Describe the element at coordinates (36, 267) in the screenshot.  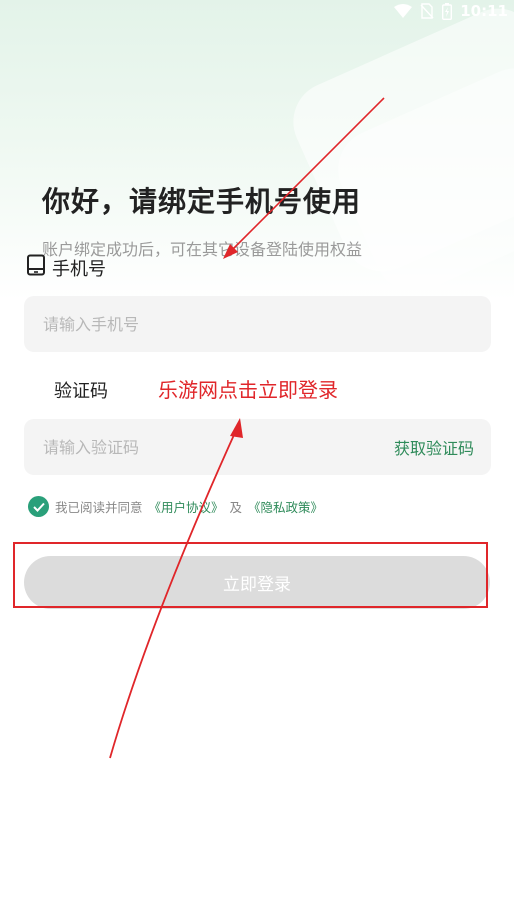
I see `tablet-icon` at that location.